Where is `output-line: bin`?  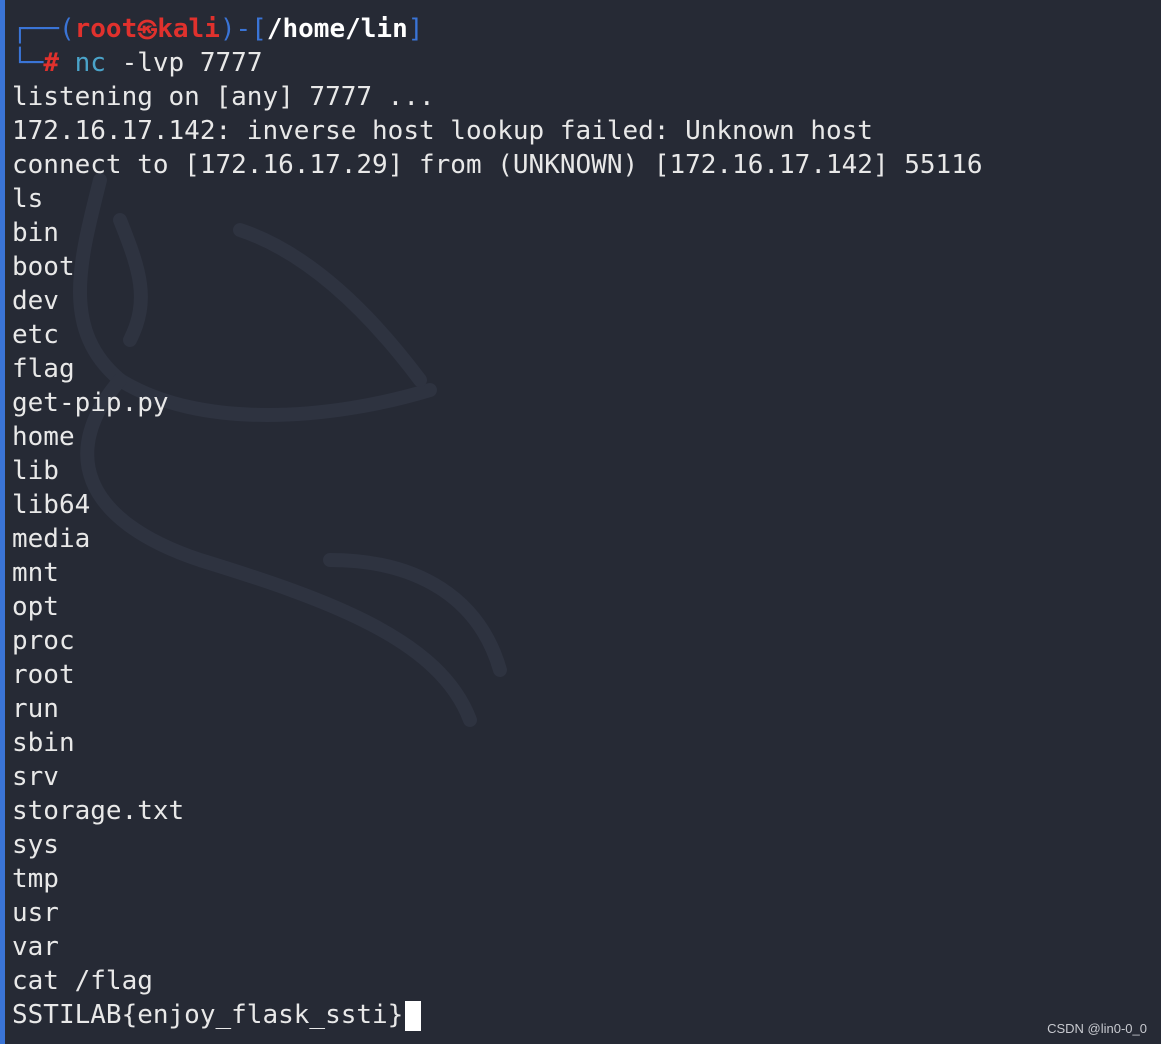
output-line: bin is located at coordinates (35, 233).